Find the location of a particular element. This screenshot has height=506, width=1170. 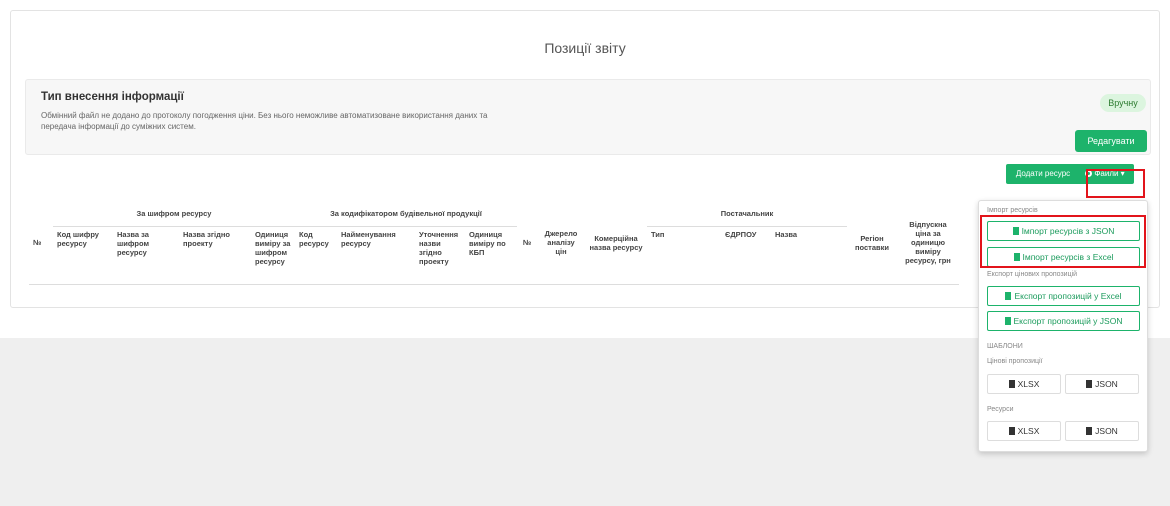

resources-template-label: Ресурси is located at coordinates (1000, 409).